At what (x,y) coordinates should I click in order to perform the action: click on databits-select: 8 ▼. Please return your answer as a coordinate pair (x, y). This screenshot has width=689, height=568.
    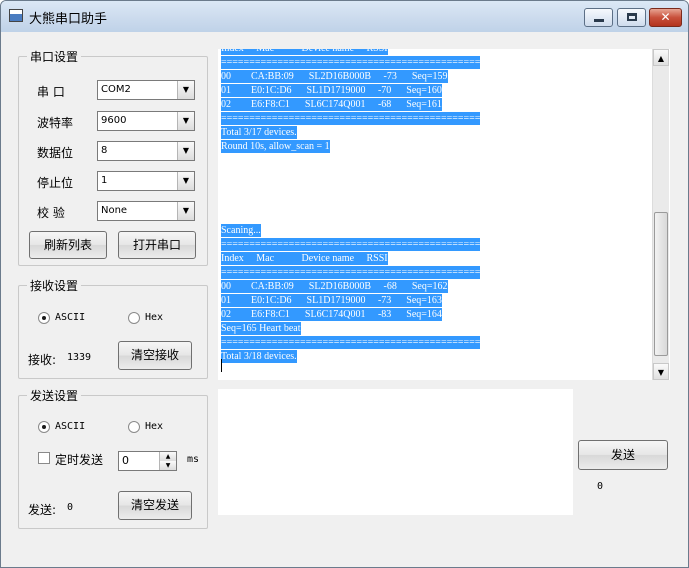
    Looking at the image, I should click on (146, 151).